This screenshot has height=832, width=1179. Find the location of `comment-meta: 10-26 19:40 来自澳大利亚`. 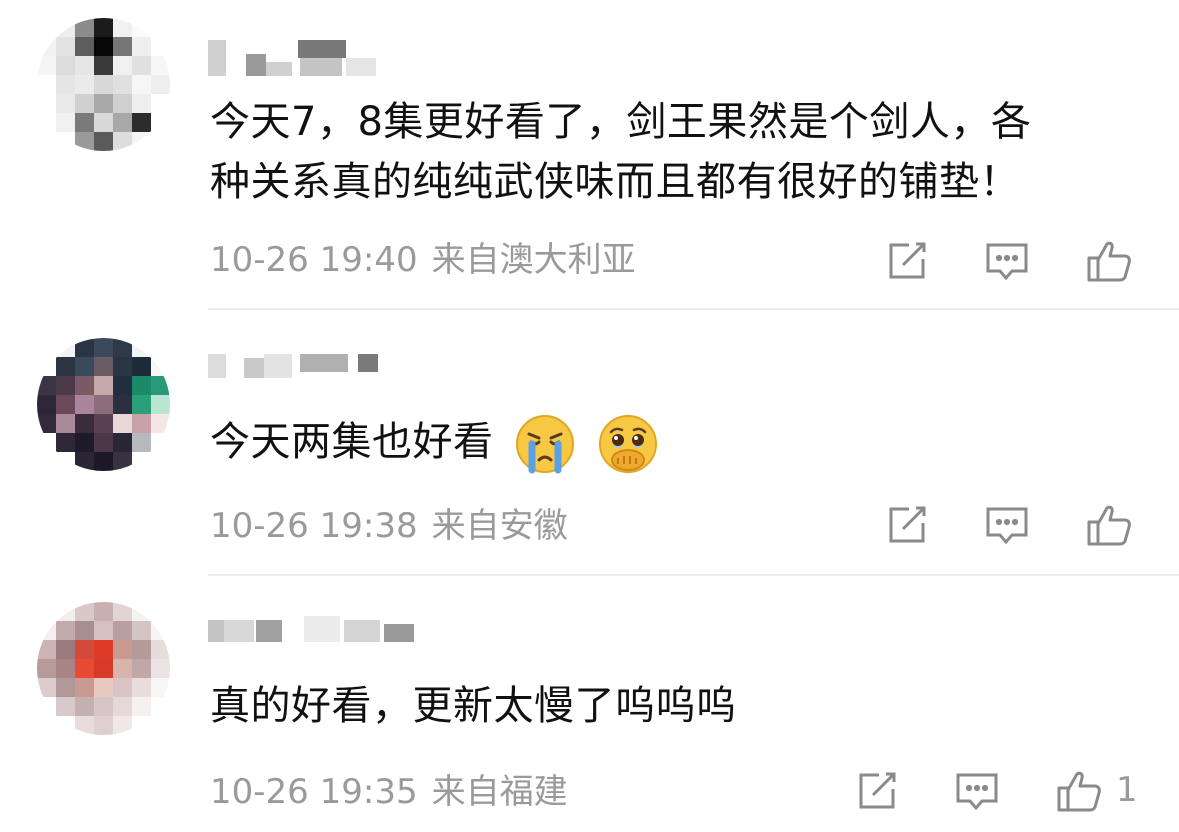

comment-meta: 10-26 19:40 来自澳大利亚 is located at coordinates (423, 260).